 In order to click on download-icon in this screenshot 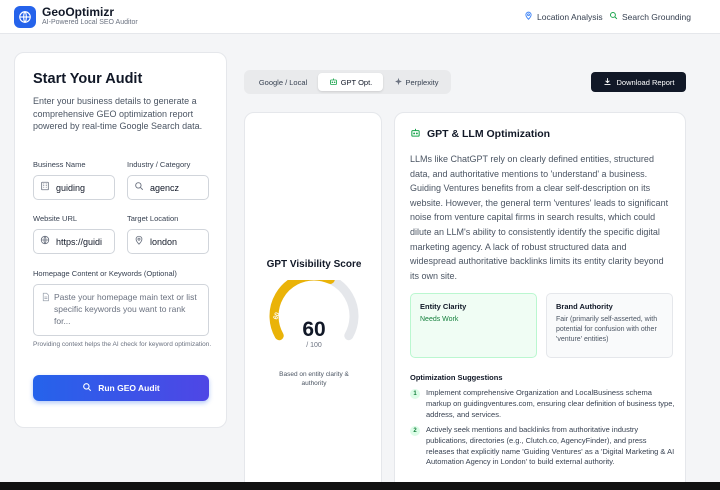, I will do `click(607, 82)`.